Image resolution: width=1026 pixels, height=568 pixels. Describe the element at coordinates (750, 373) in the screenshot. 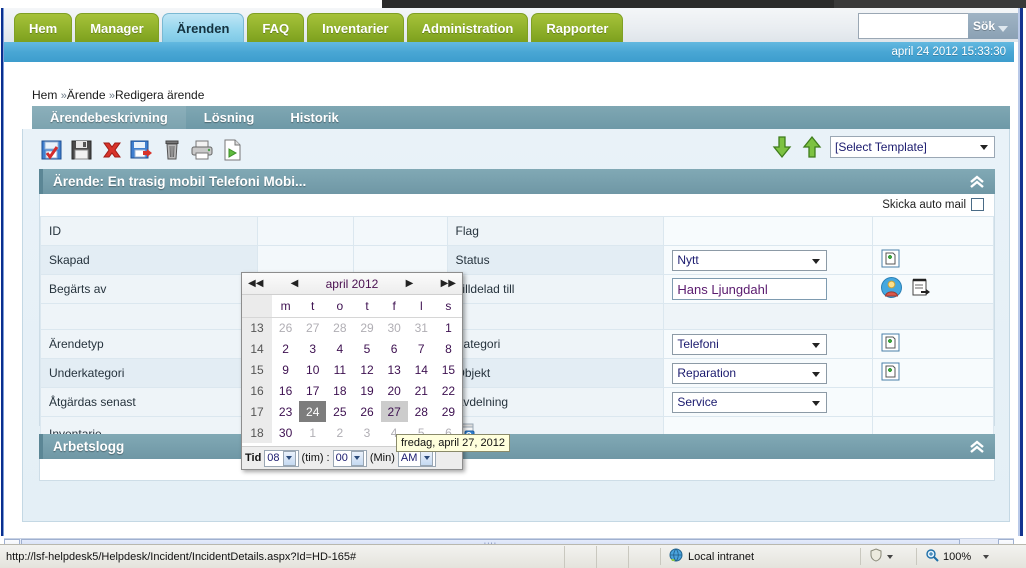

I see `object-select: Reparation` at that location.